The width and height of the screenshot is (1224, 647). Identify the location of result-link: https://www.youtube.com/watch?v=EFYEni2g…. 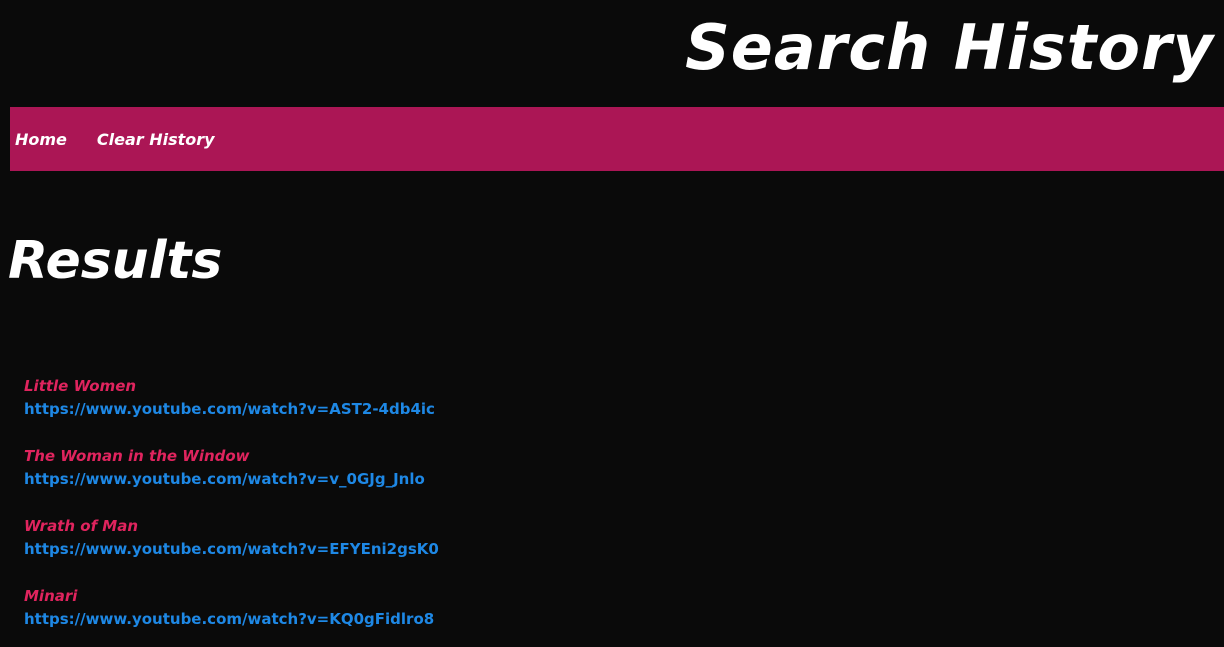
(231, 549).